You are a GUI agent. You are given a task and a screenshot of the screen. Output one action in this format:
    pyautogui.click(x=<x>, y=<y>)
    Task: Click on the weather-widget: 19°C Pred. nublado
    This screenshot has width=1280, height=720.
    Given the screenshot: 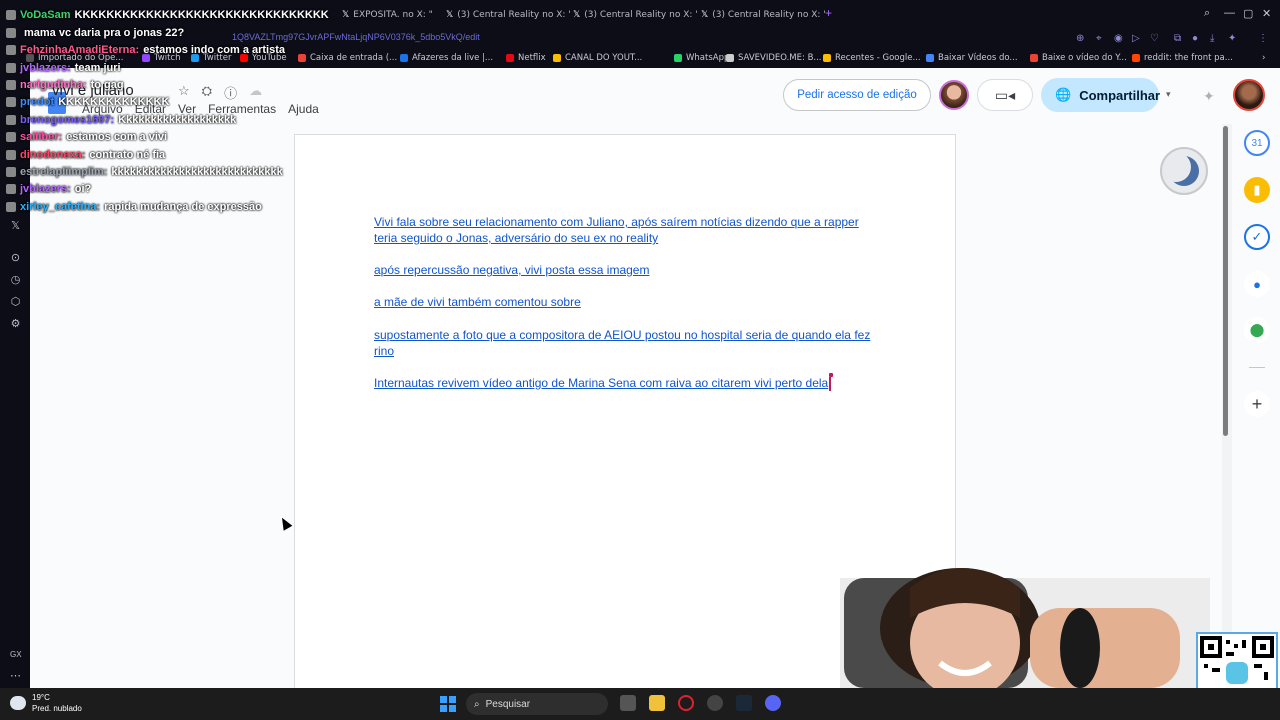 What is the action you would take?
    pyautogui.click(x=46, y=703)
    